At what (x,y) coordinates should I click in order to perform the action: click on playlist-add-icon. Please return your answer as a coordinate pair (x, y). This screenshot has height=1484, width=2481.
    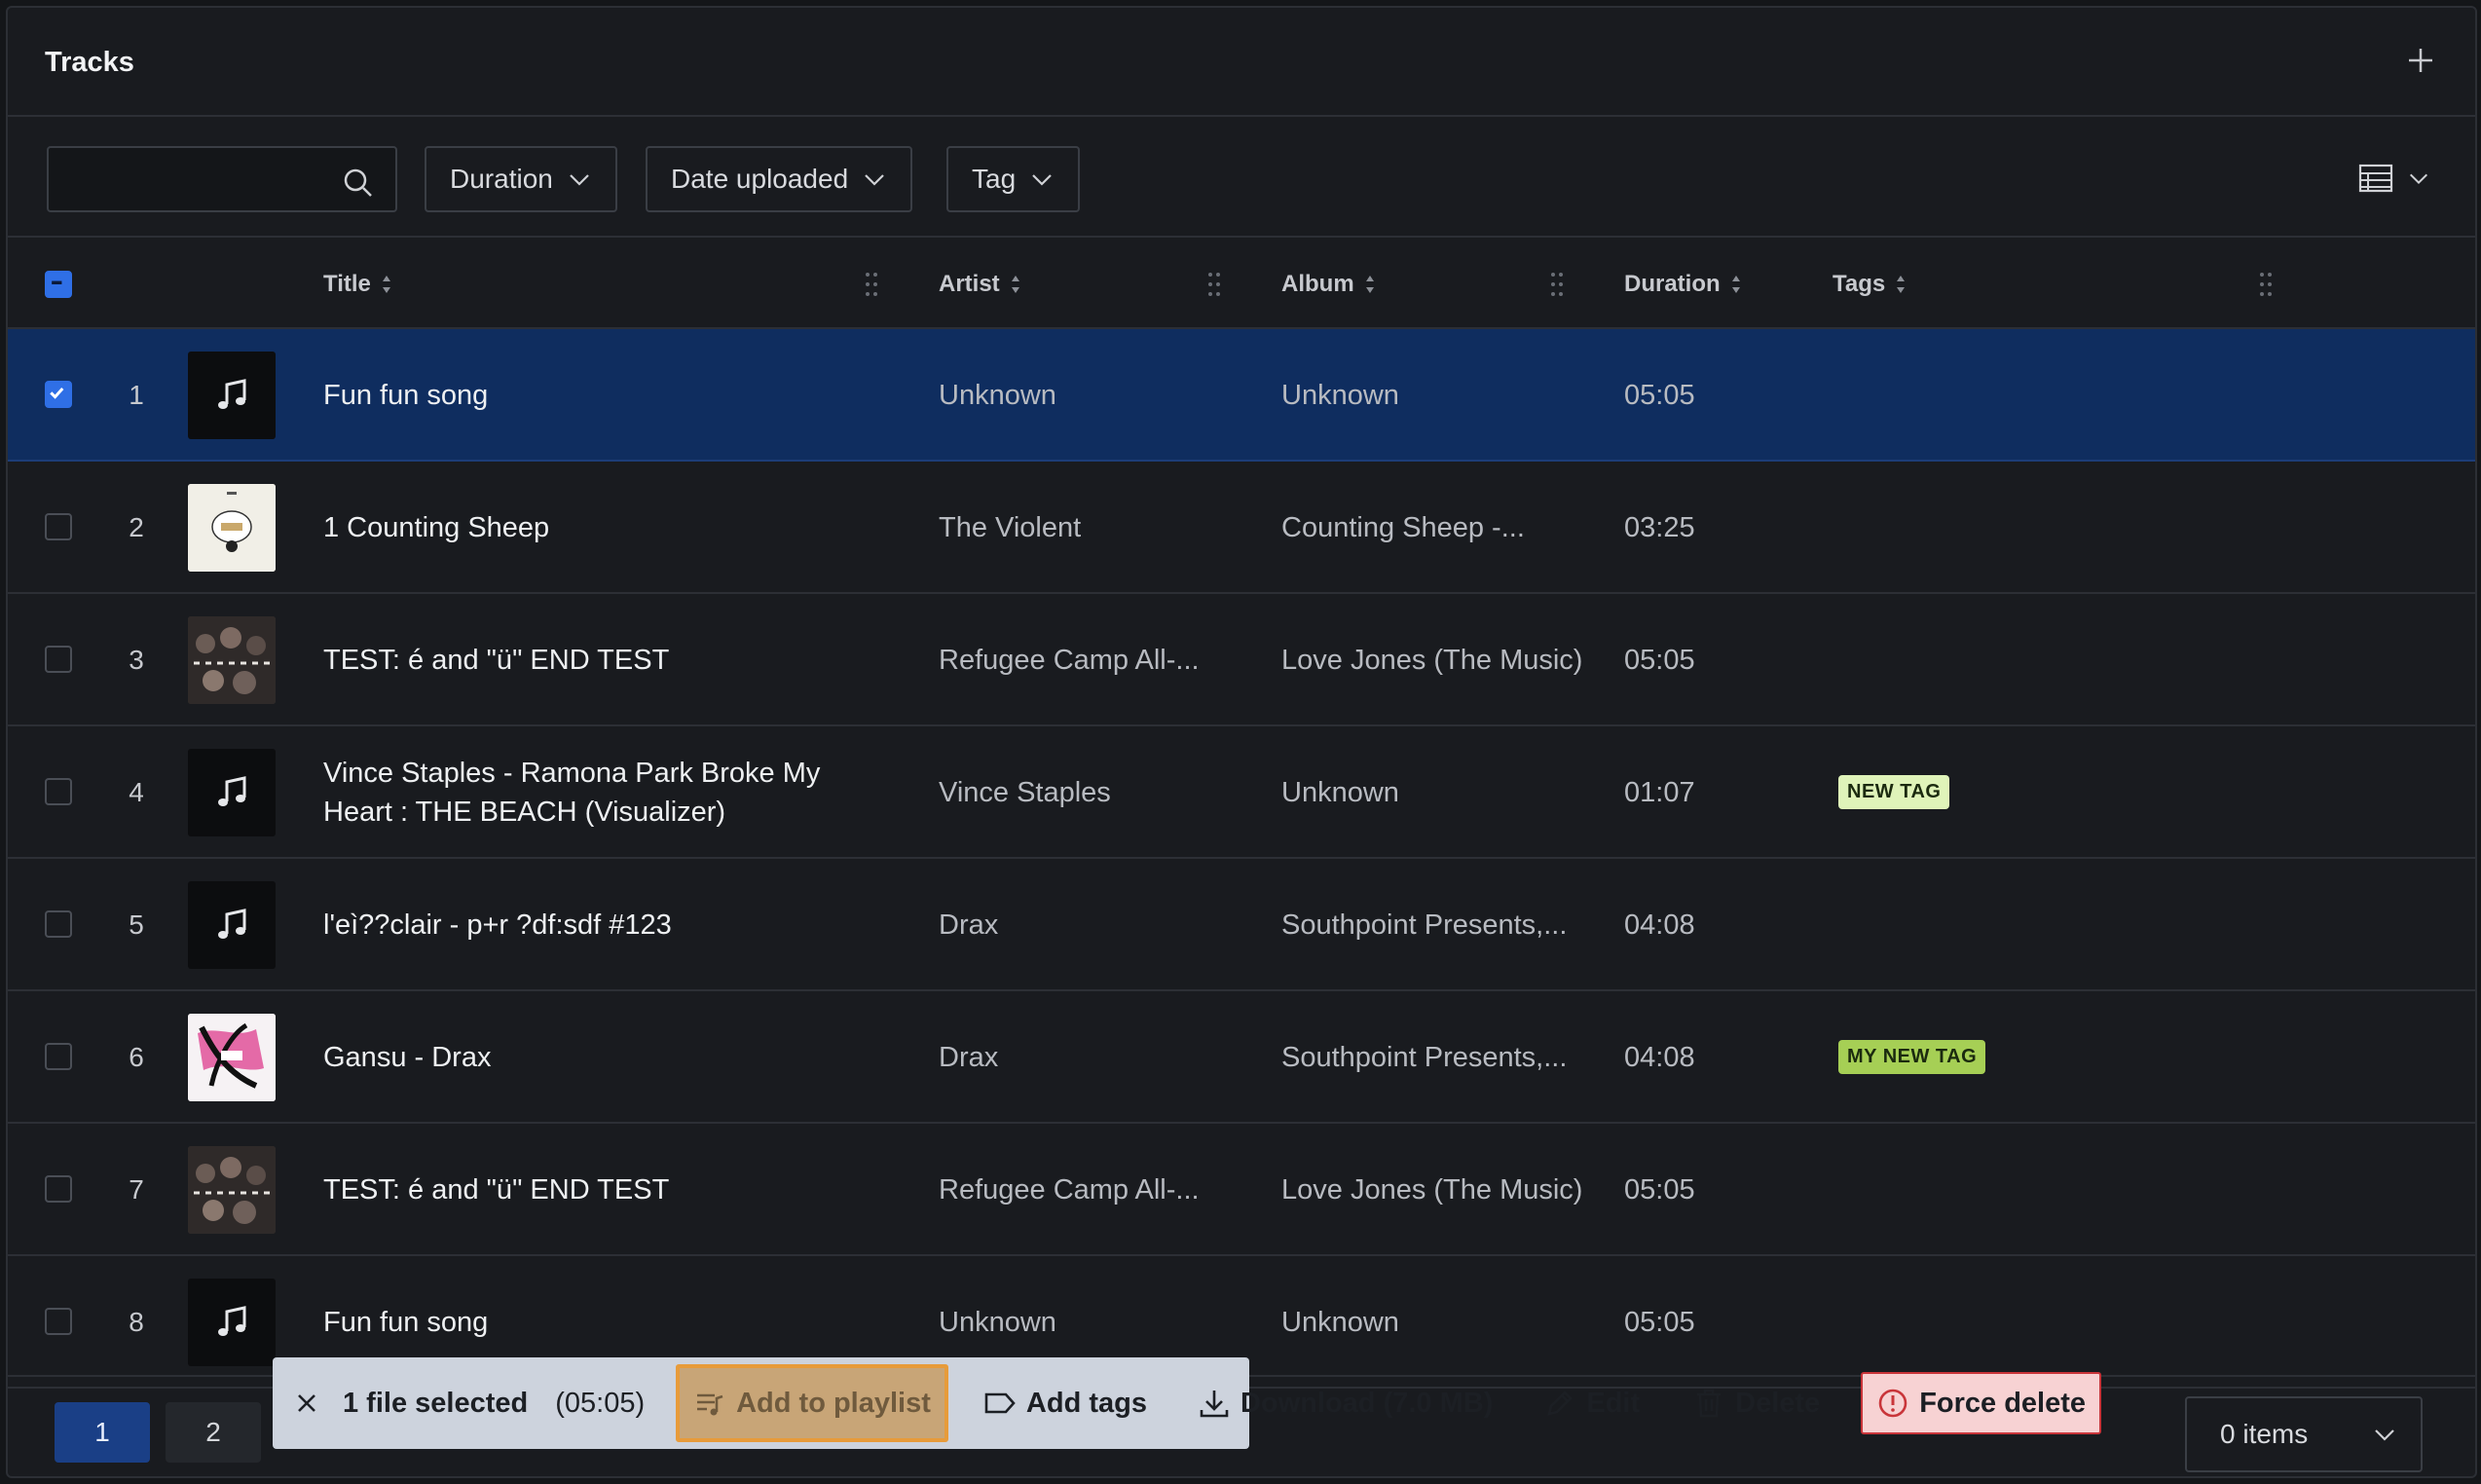
    Looking at the image, I should click on (710, 1404).